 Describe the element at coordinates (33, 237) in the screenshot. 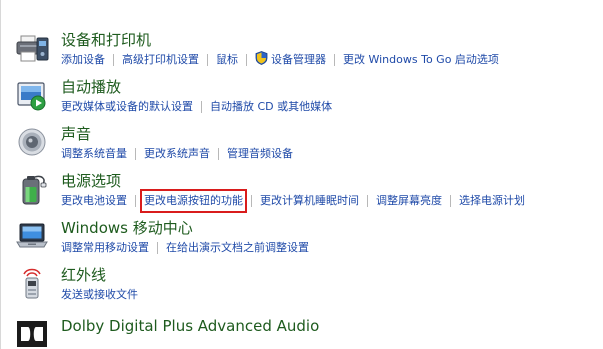

I see `mobility-center-icon` at that location.